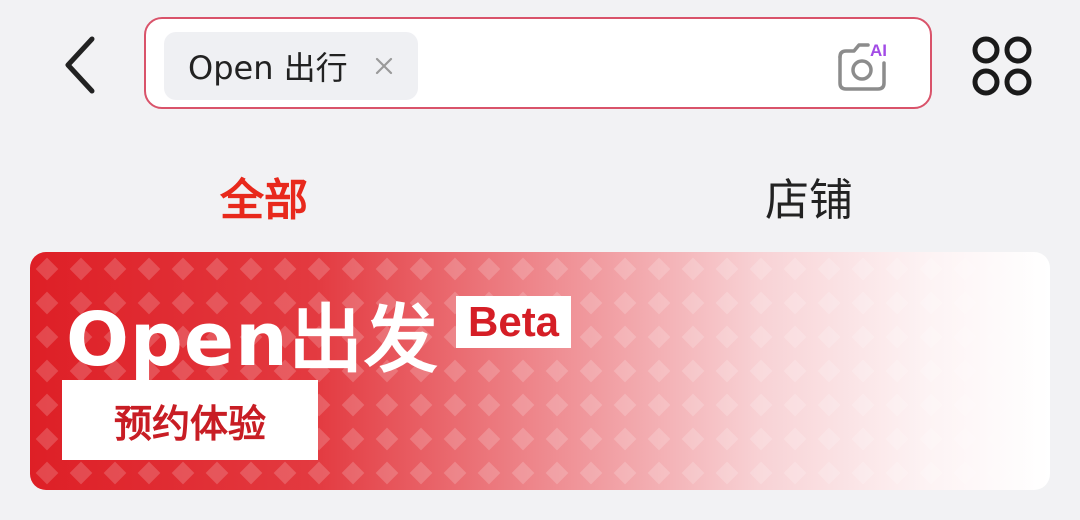 This screenshot has height=520, width=1080. I want to click on ai-badge: AI, so click(878, 50).